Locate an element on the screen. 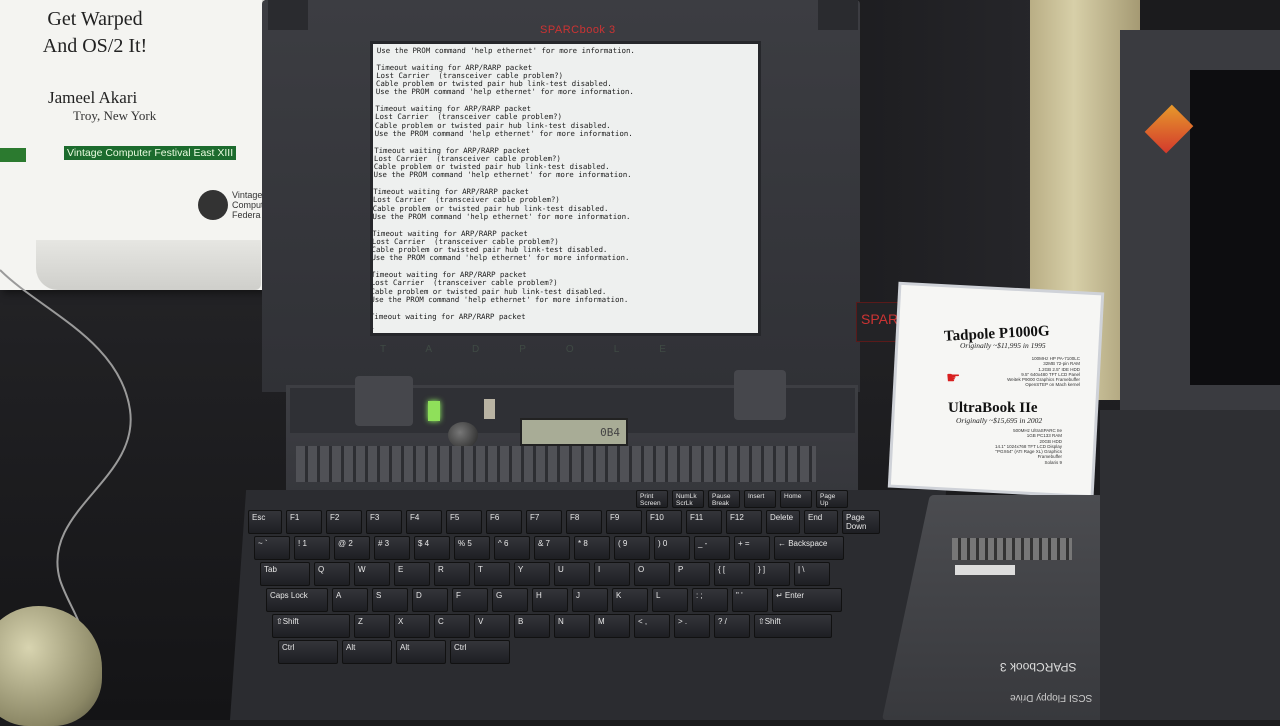 The height and width of the screenshot is (726, 1280). key-x: X is located at coordinates (412, 626).